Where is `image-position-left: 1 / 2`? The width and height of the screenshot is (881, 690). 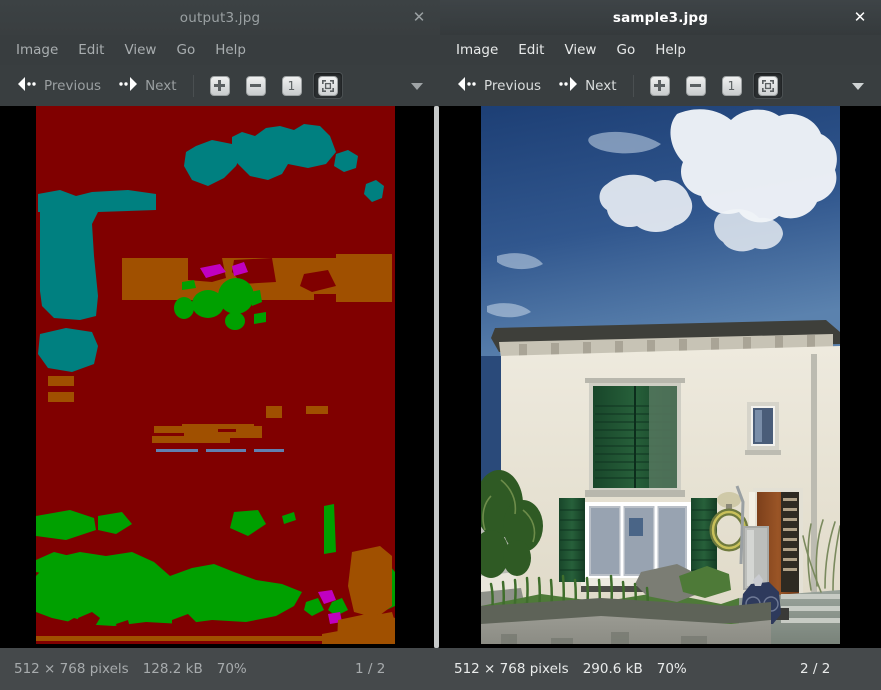
image-position-left: 1 / 2 is located at coordinates (370, 669).